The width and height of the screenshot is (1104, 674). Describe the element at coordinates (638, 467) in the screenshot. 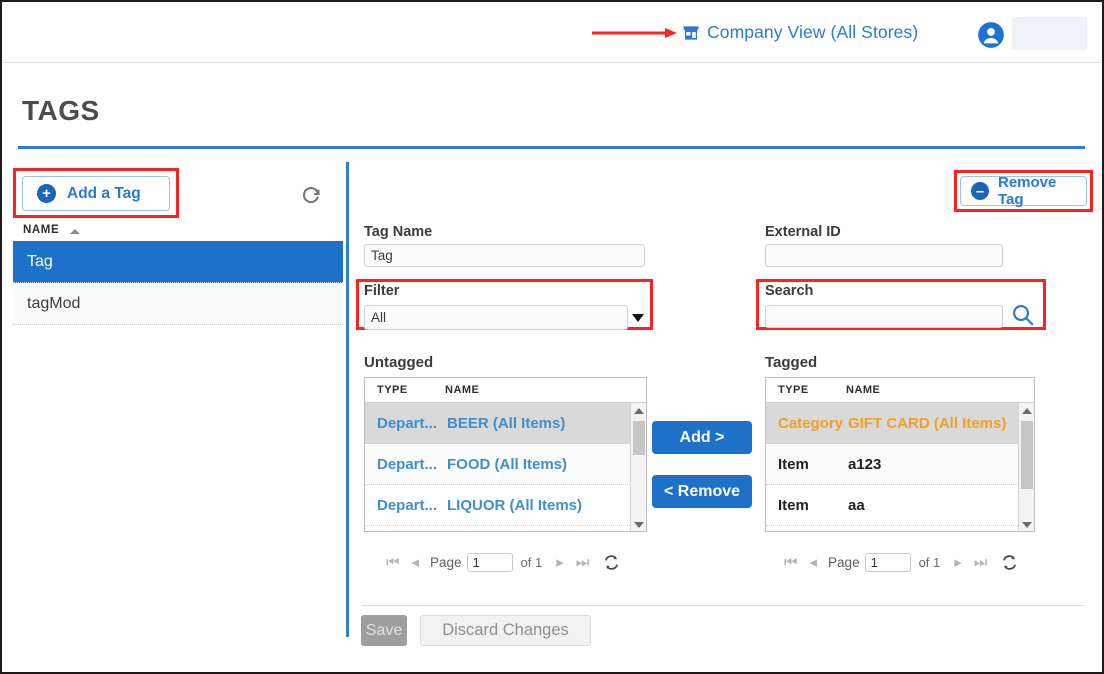

I see `untagged-scrollbar` at that location.